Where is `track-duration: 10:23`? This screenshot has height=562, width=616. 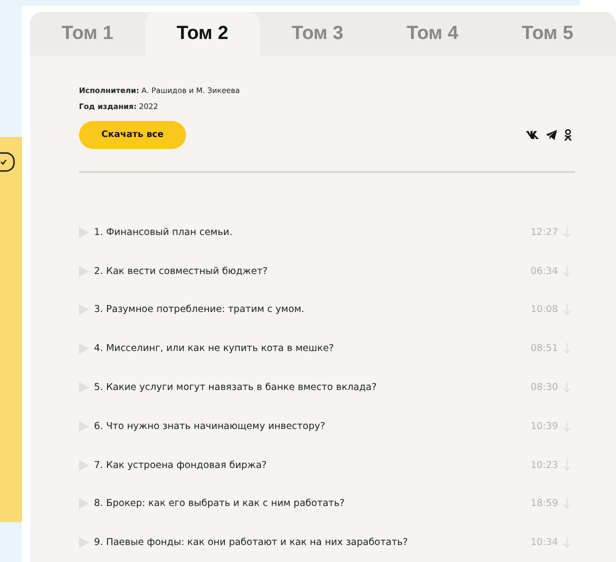
track-duration: 10:23 is located at coordinates (544, 465).